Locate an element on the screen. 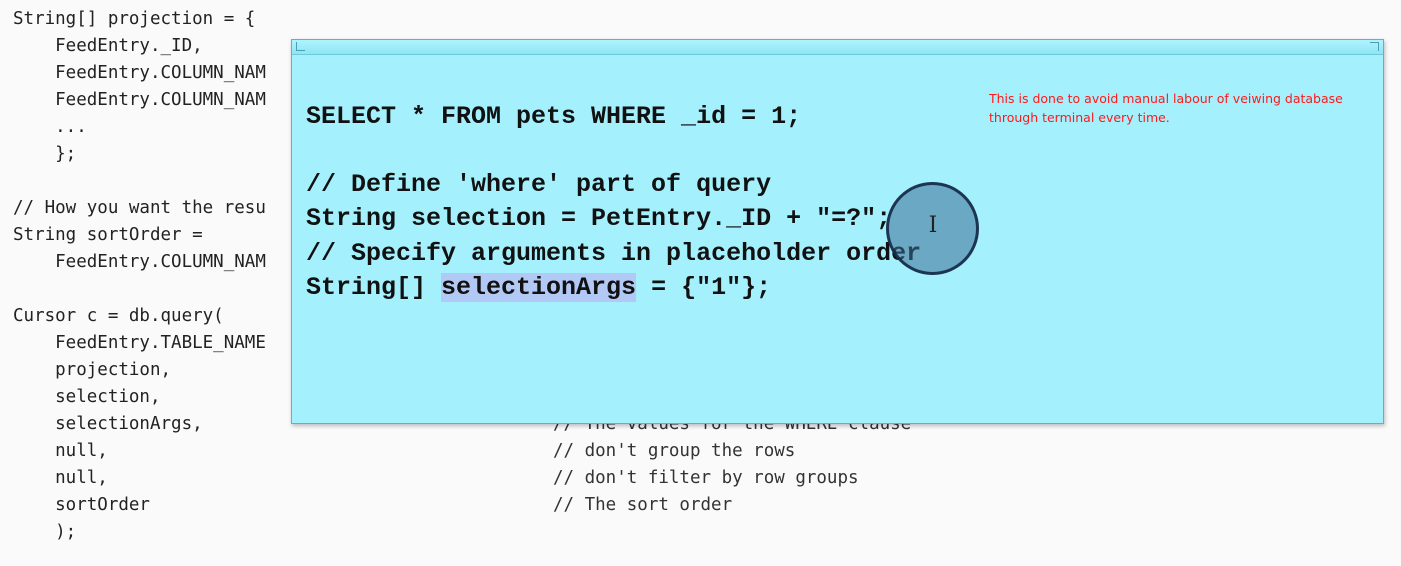 The width and height of the screenshot is (1401, 566). code-comment: // don't filter by row groups is located at coordinates (706, 478).